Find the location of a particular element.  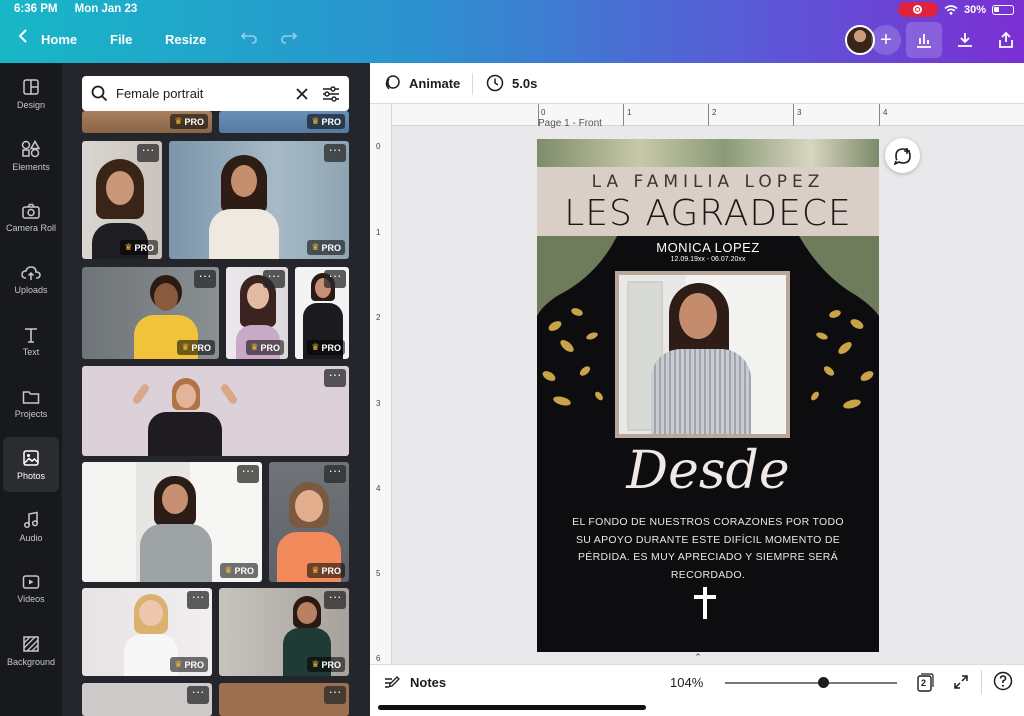

ruler-tick-label: 4 is located at coordinates (378, 488).